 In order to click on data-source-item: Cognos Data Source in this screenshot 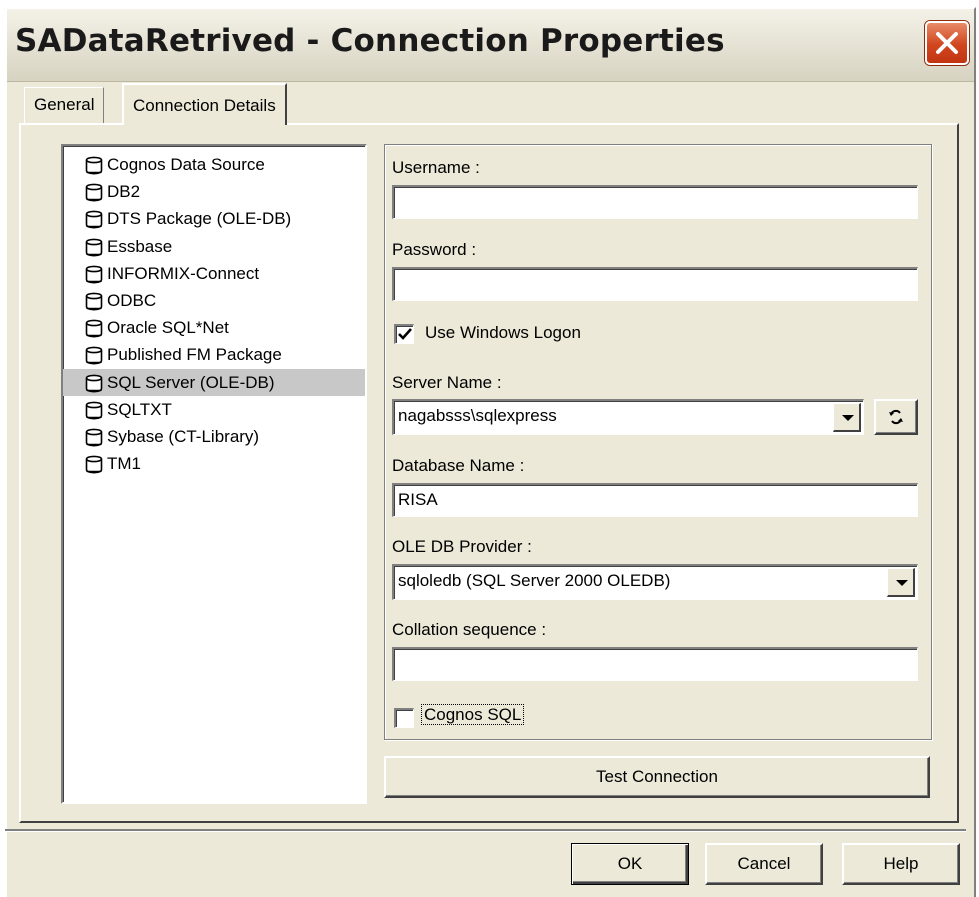, I will do `click(214, 164)`.